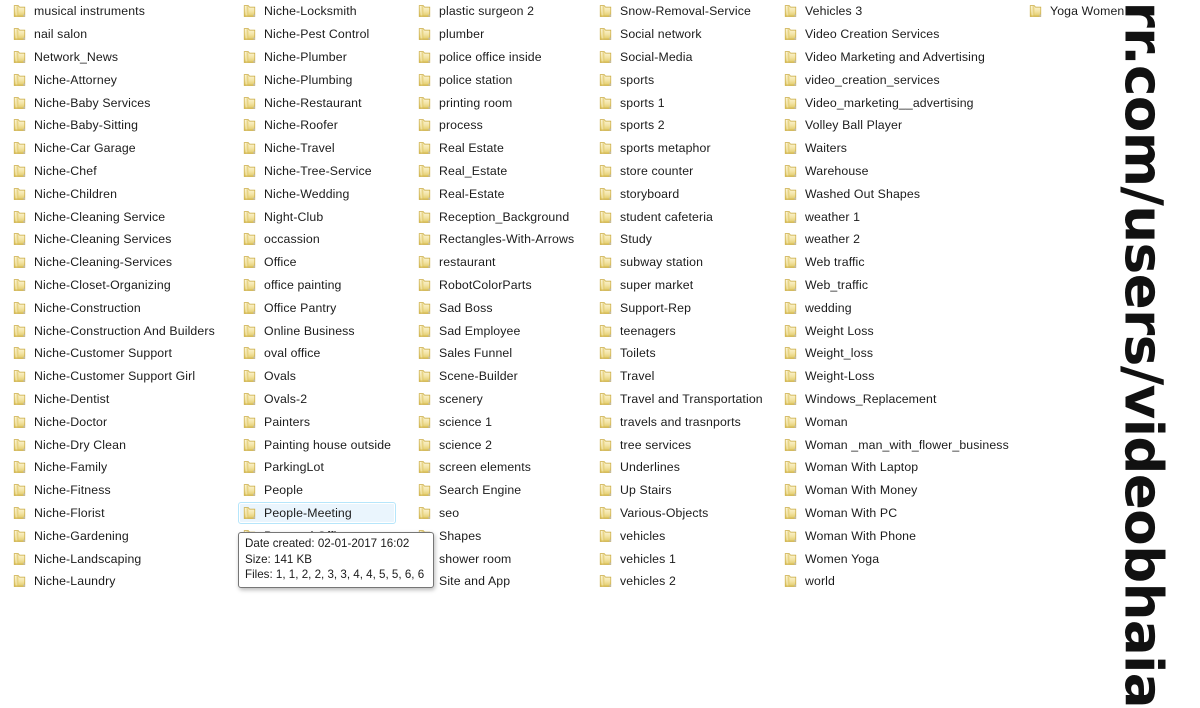  What do you see at coordinates (317, 193) in the screenshot?
I see `folder-list-item: Niche-Wedding` at bounding box center [317, 193].